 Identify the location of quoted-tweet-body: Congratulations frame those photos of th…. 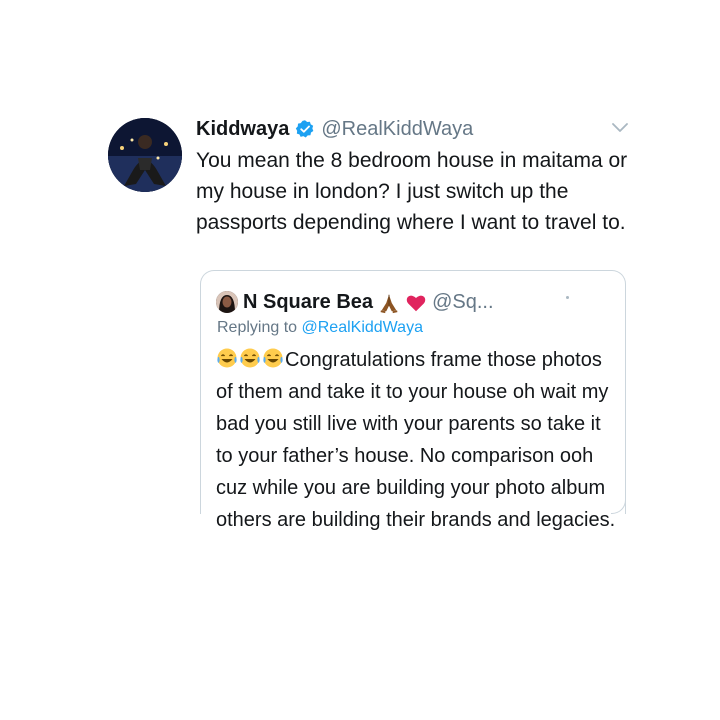
(416, 440).